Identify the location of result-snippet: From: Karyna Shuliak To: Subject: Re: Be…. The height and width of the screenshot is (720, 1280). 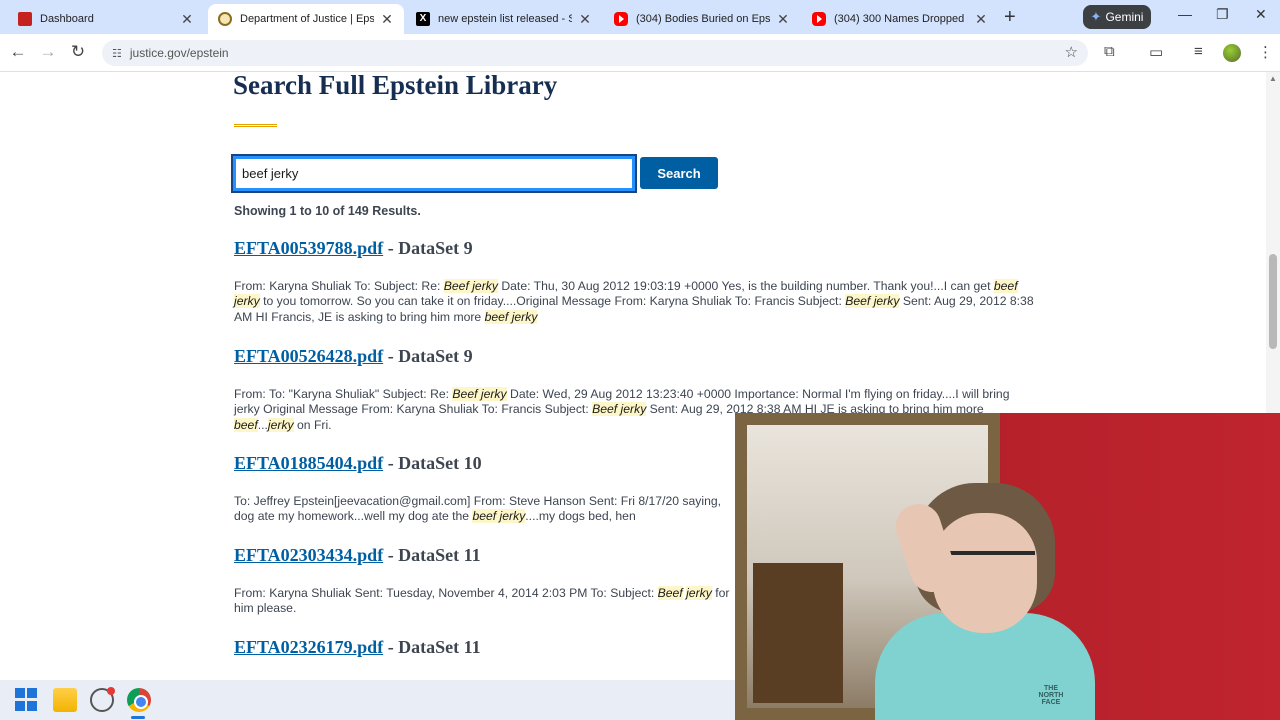
(634, 302).